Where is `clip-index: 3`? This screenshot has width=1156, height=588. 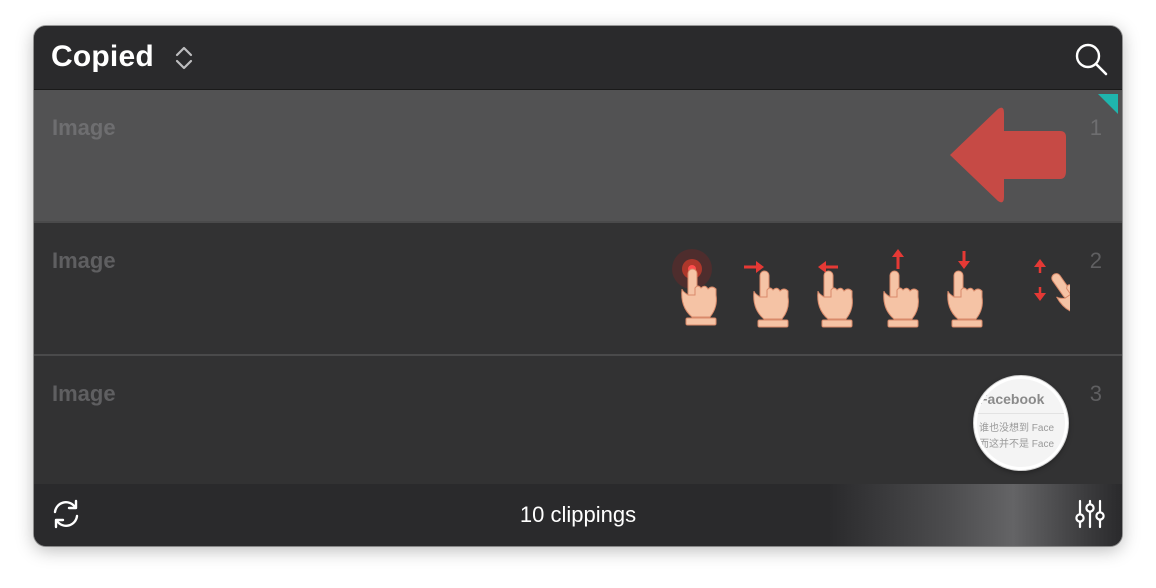 clip-index: 3 is located at coordinates (1095, 393).